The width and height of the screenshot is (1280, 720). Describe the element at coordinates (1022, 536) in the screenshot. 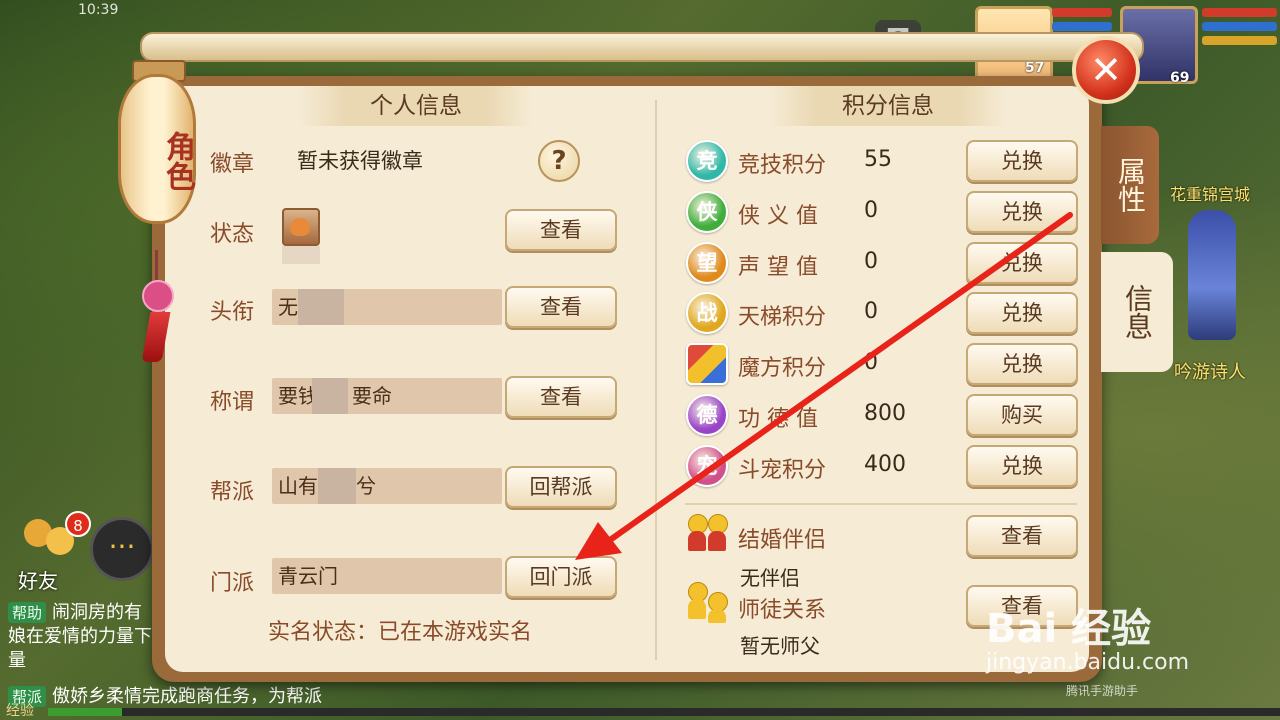

I see `view-marriage-button: 查看` at that location.